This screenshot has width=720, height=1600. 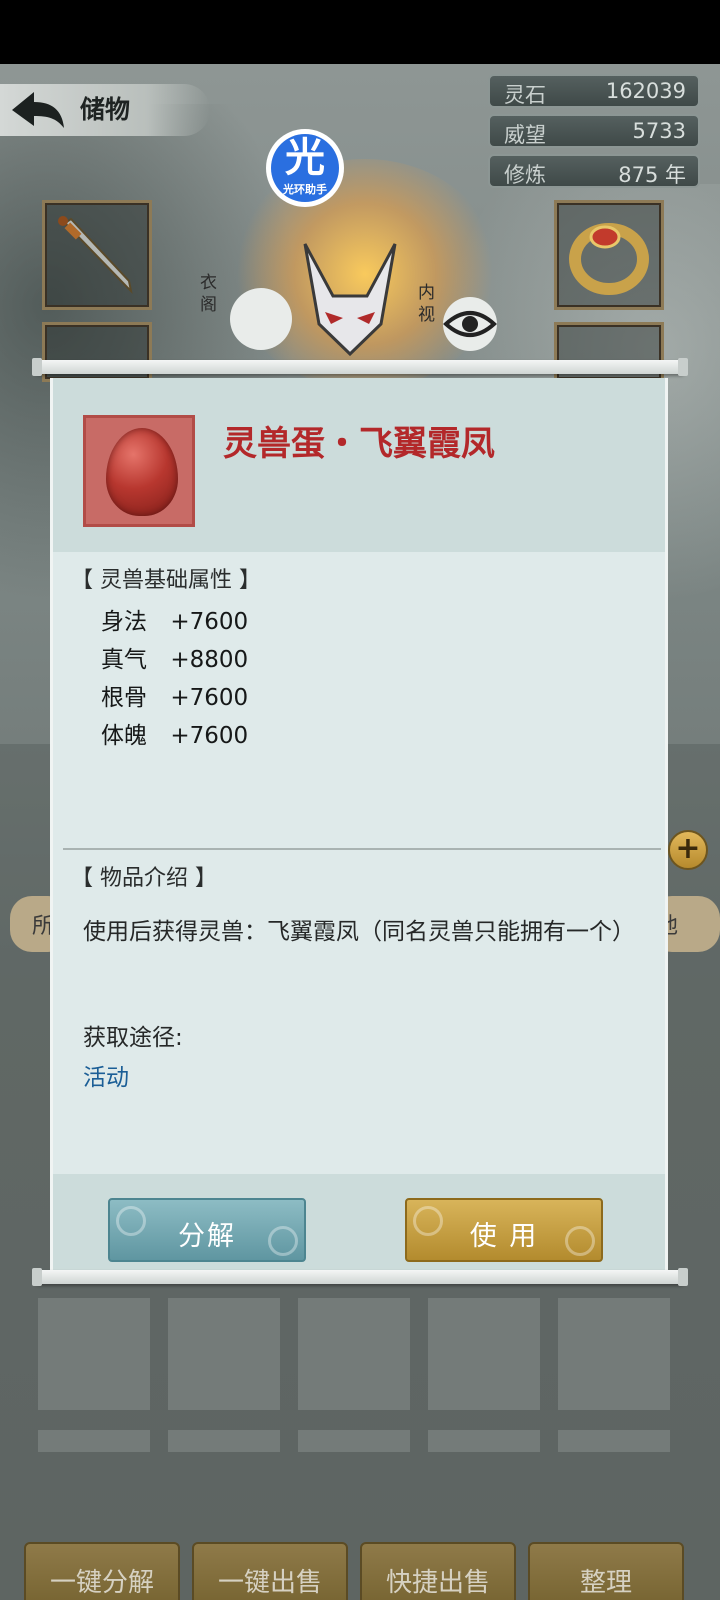 I want to click on stat-spirit-stone: 灵石 162039, so click(x=594, y=91).